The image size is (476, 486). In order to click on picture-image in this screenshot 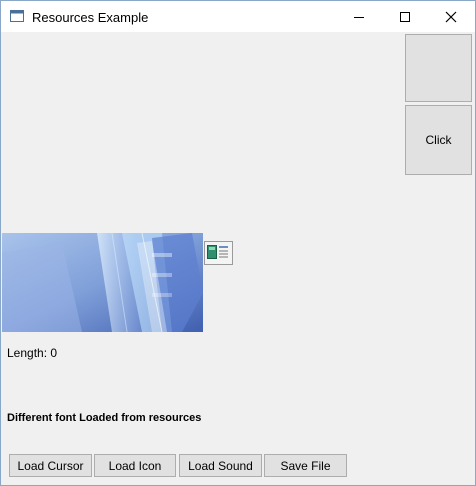, I will do `click(102, 282)`.